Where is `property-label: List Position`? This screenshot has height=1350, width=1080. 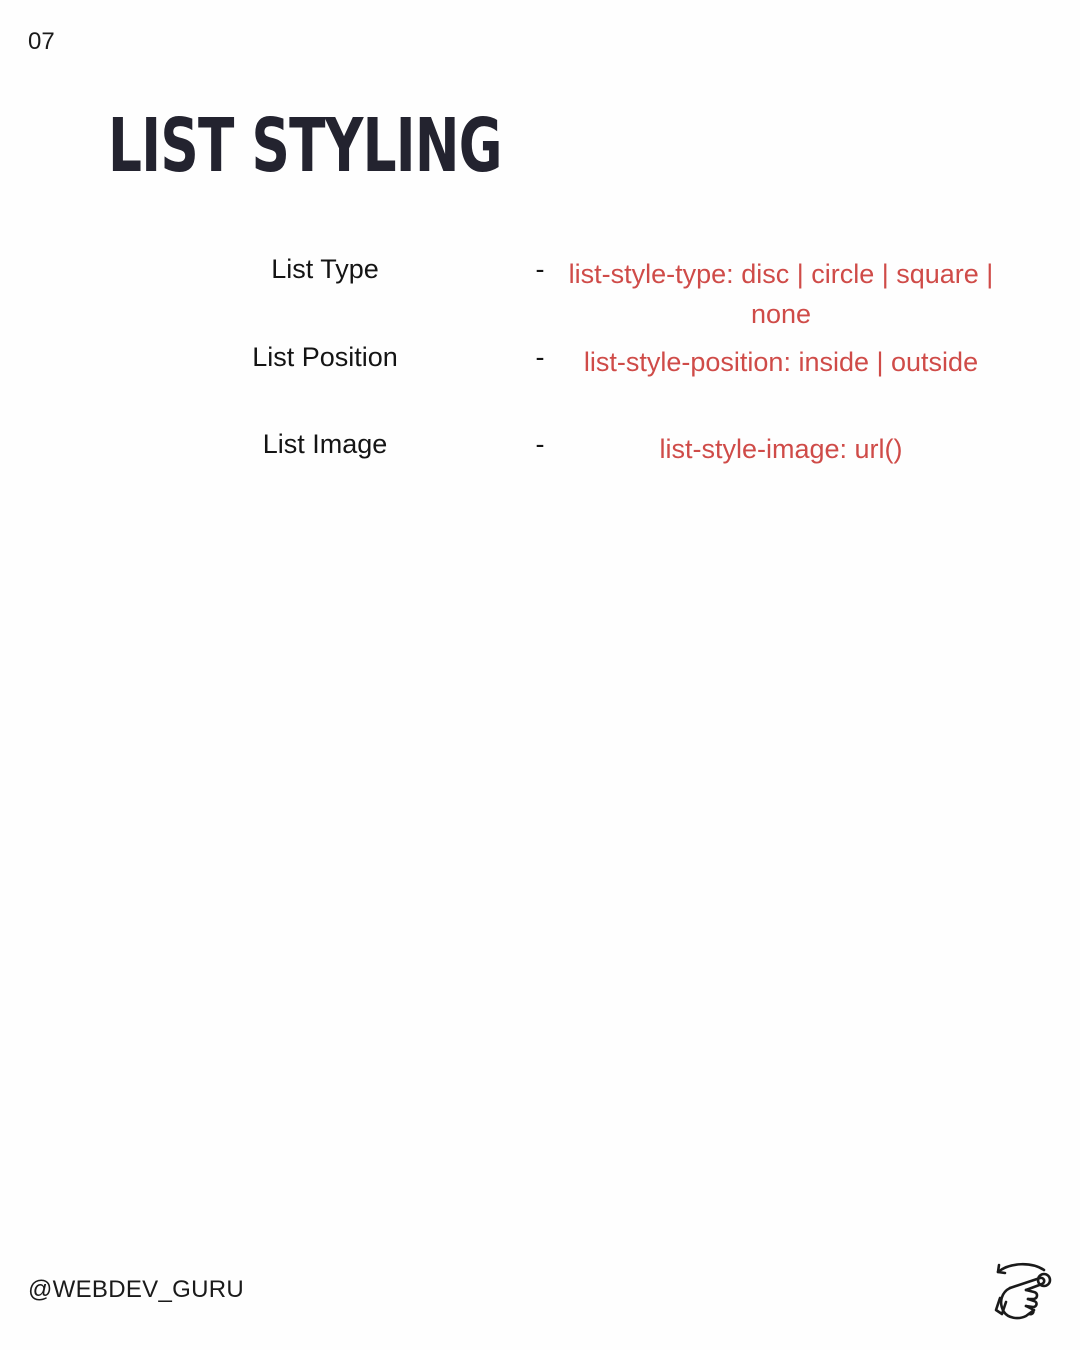 property-label: List Position is located at coordinates (325, 357).